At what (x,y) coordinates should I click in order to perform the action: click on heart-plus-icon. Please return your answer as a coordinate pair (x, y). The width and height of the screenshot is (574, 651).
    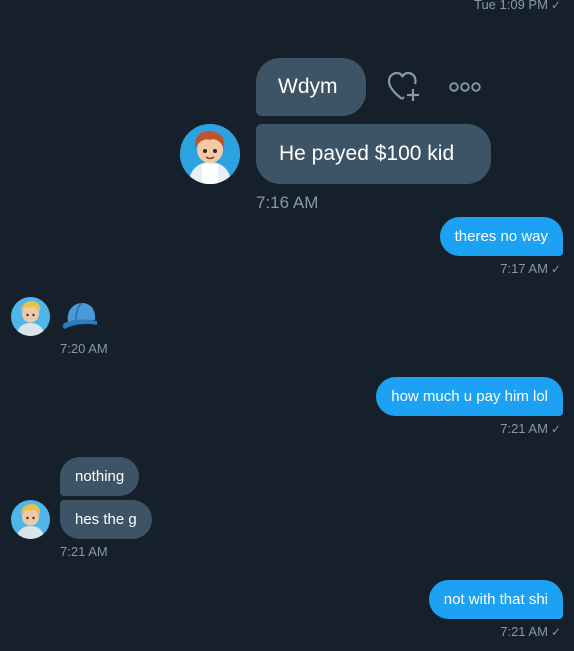
    Looking at the image, I should click on (405, 88).